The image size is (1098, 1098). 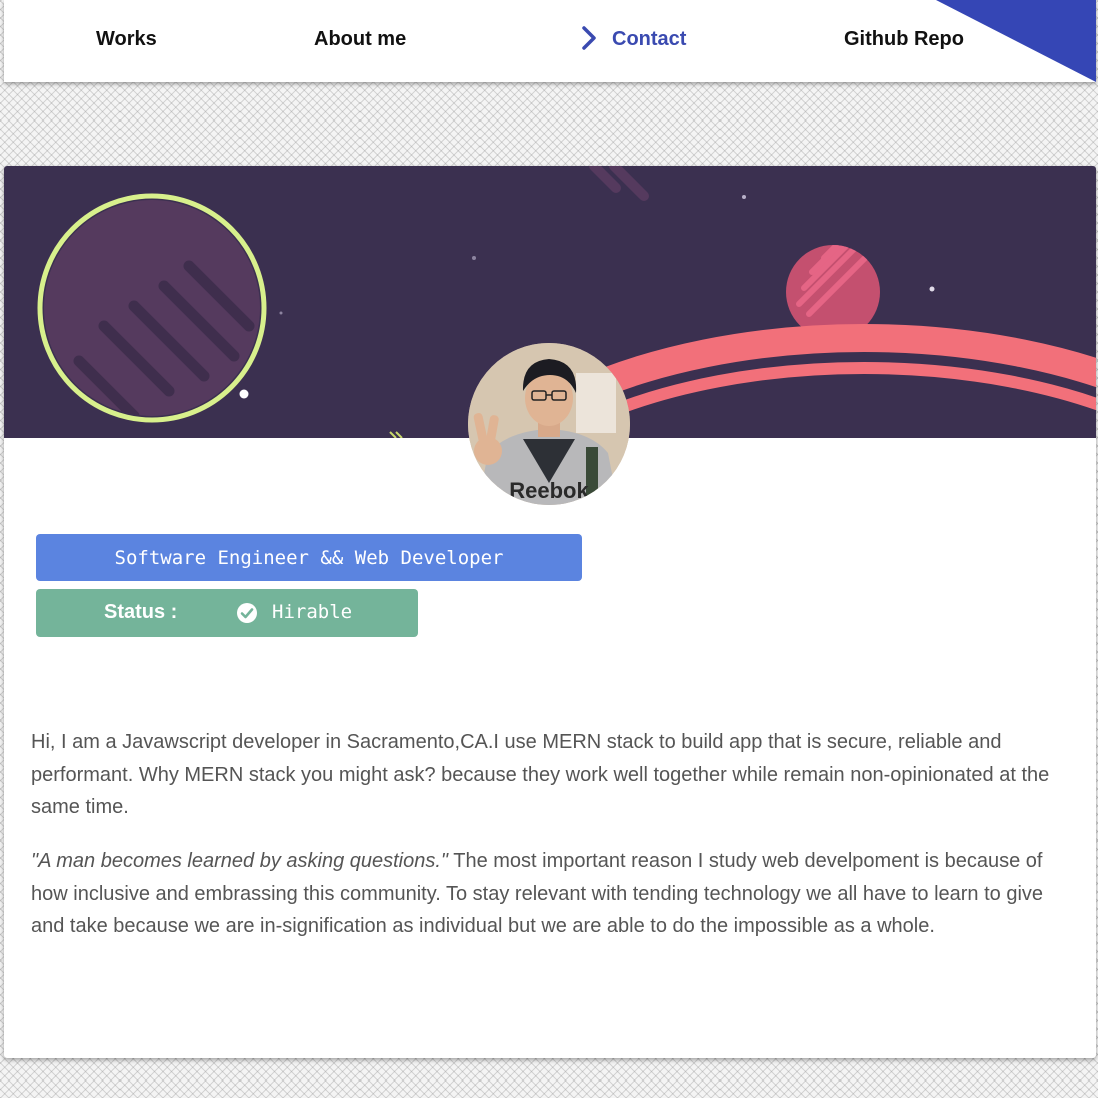 I want to click on job-title-badge: Software Engineer && Web Developer, so click(x=309, y=557).